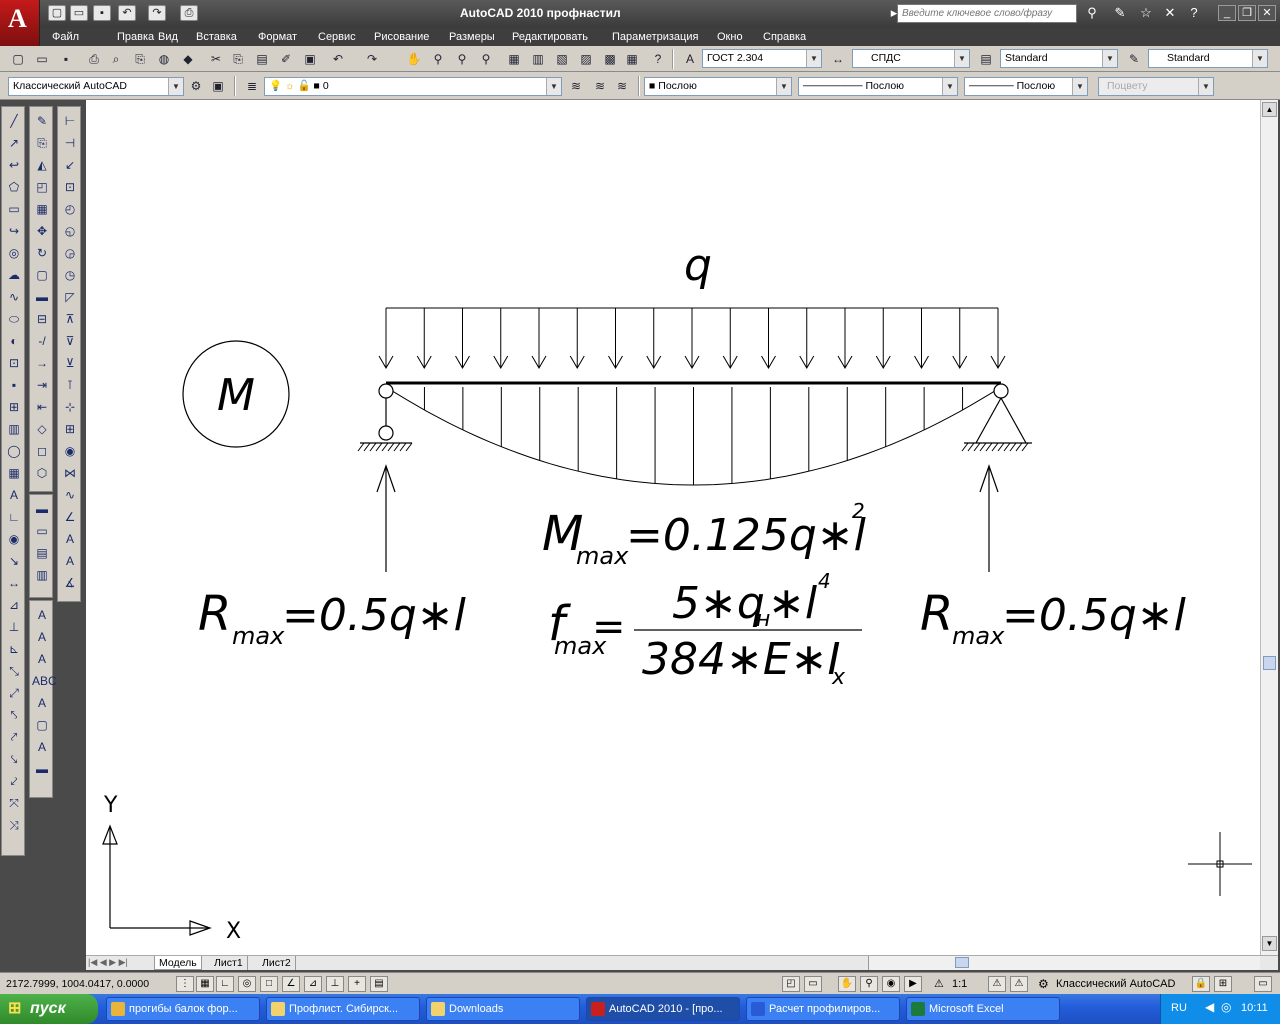  What do you see at coordinates (42, 407) in the screenshot?
I see `pal2-tool-icon-13: ⇤` at bounding box center [42, 407].